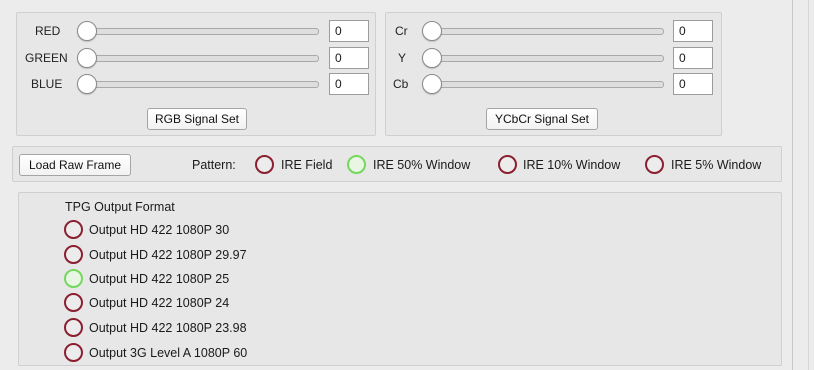 The height and width of the screenshot is (370, 814). Describe the element at coordinates (120, 207) in the screenshot. I see `tpg-output-format-title: TPG Output Format` at that location.